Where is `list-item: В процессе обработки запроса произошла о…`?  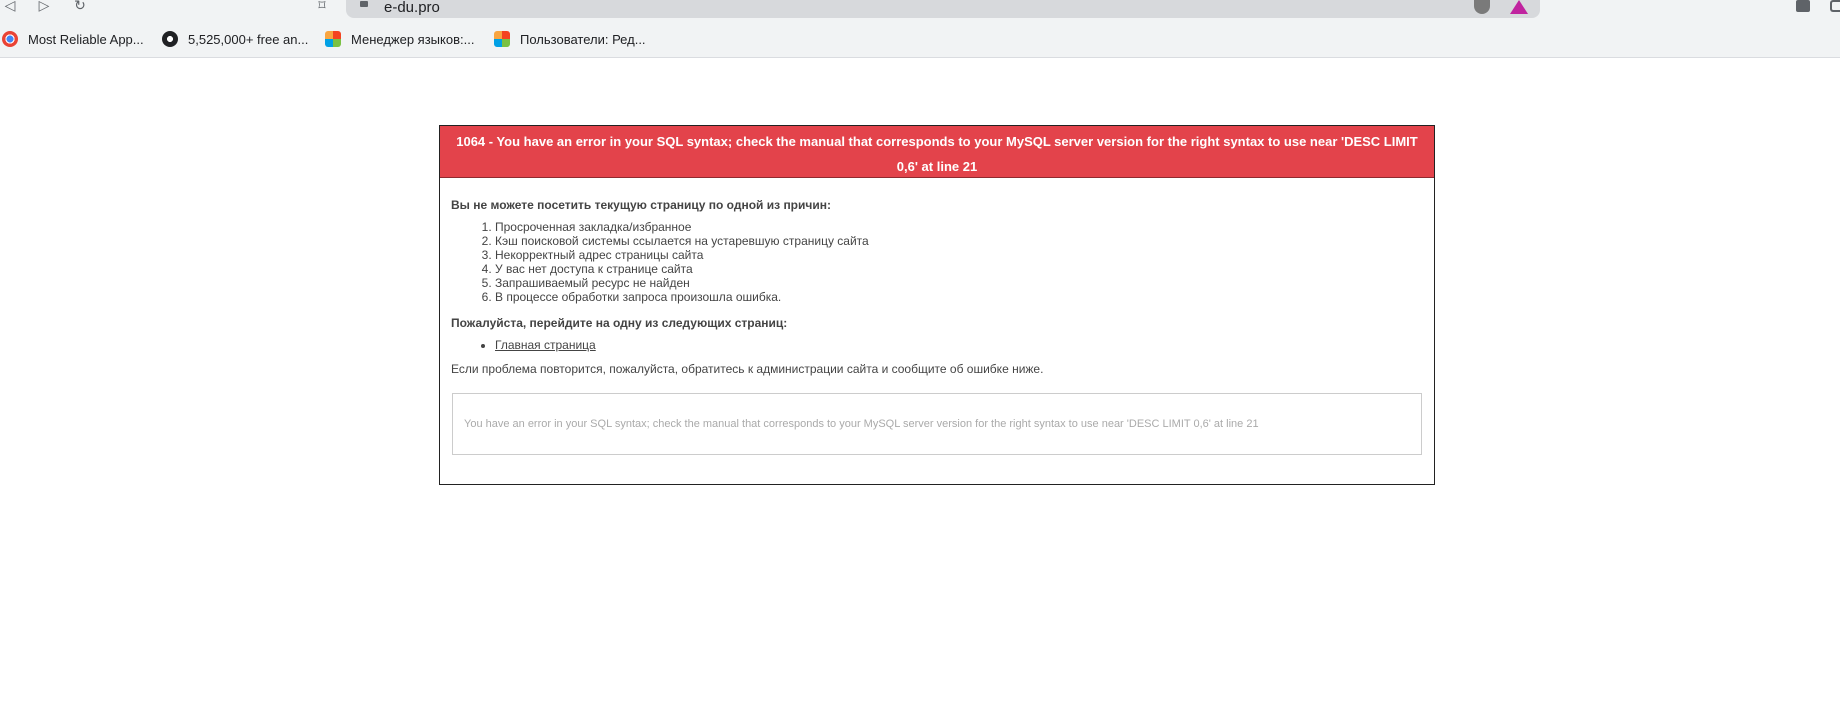
list-item: В процессе обработки запроса произошла о… is located at coordinates (959, 297).